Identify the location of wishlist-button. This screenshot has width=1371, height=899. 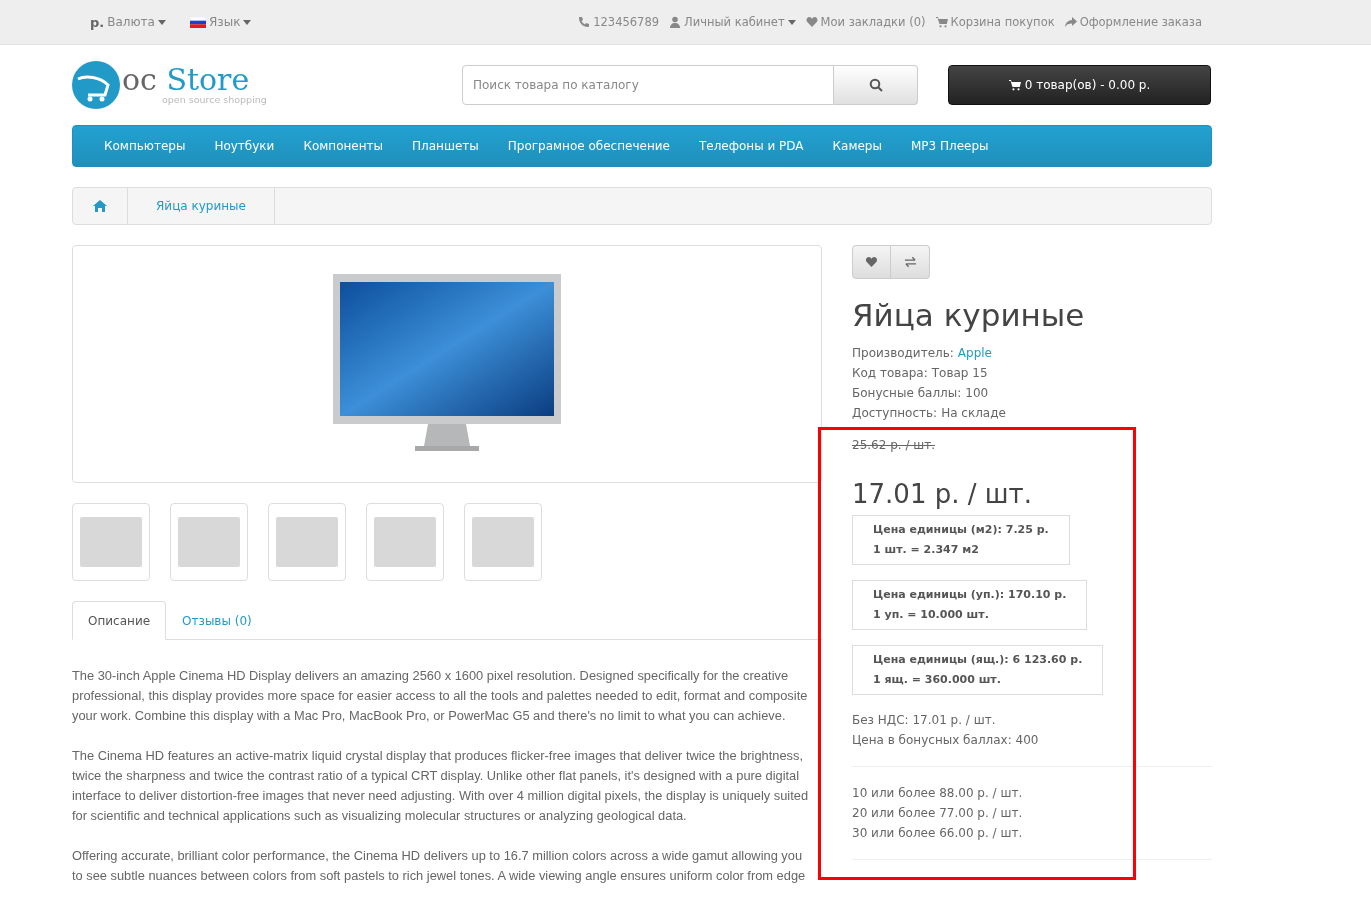
(871, 262).